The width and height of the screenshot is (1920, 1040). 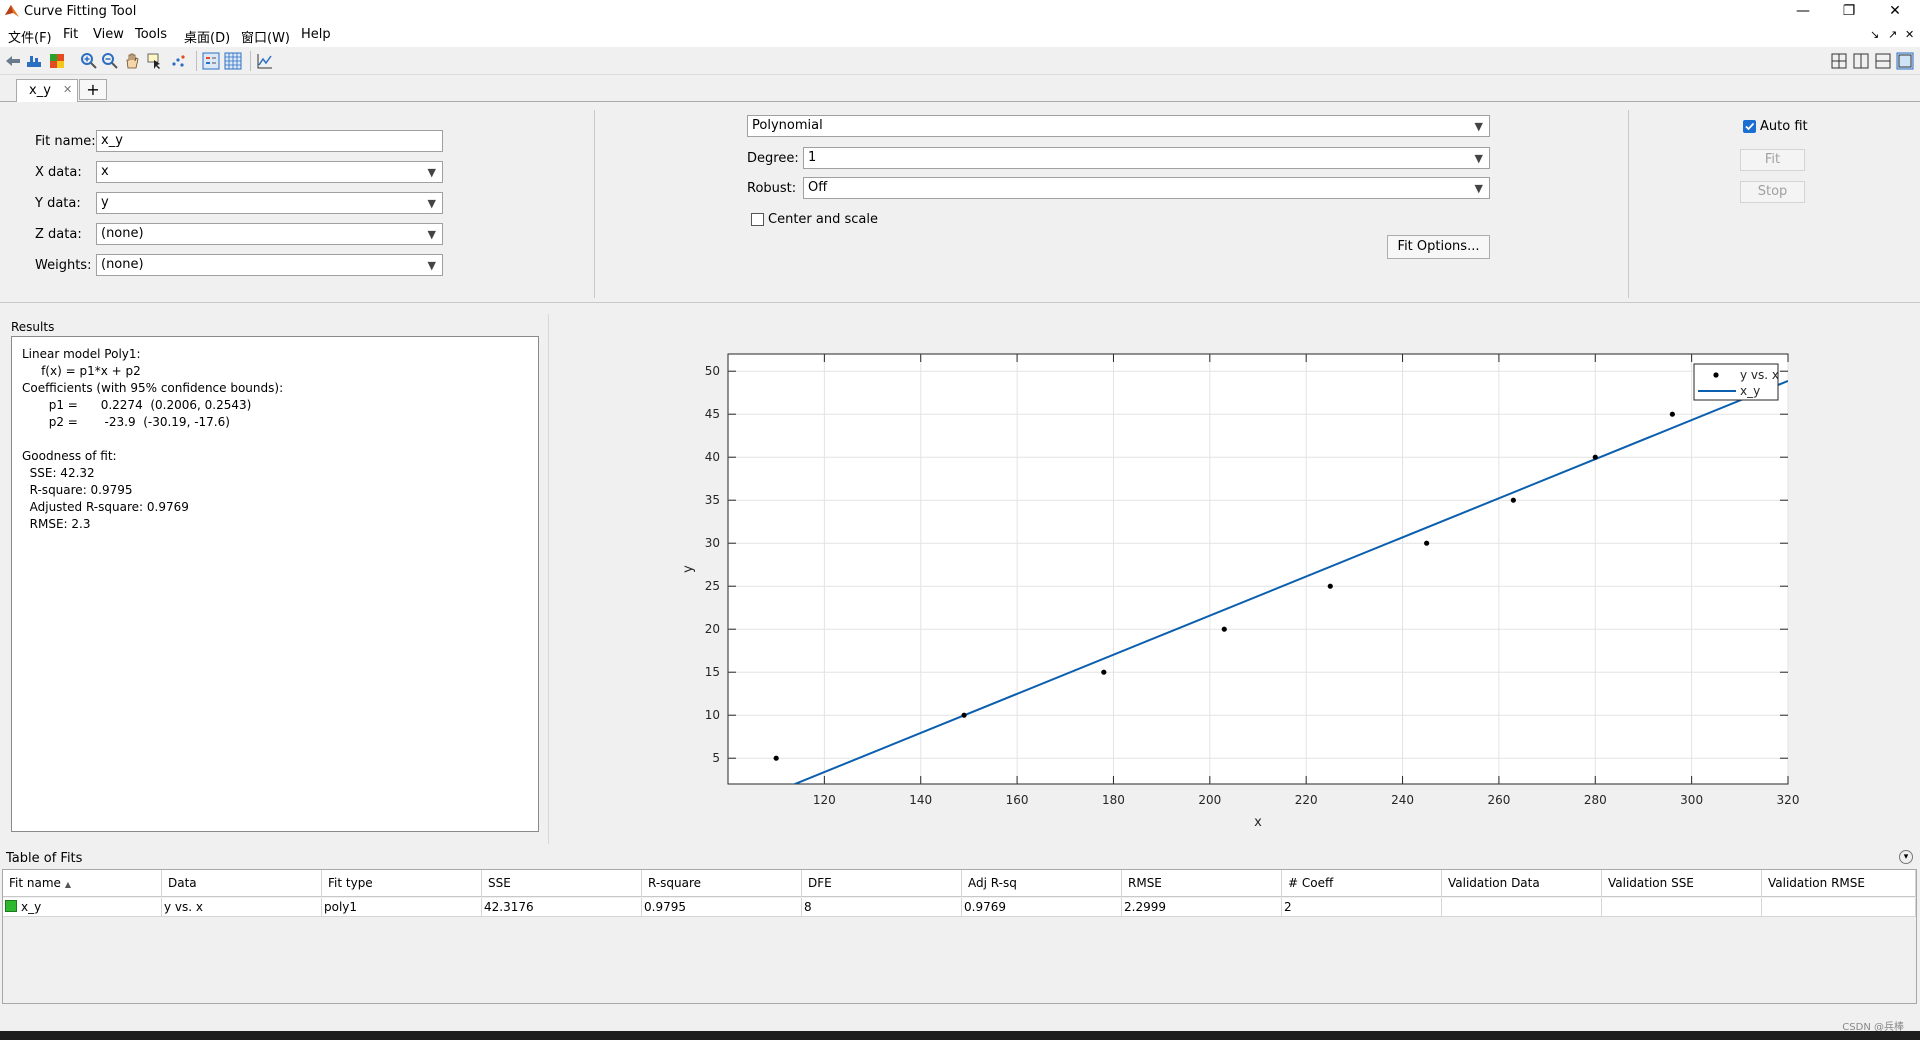 I want to click on legend-label-points: y vs. x, so click(x=1759, y=375).